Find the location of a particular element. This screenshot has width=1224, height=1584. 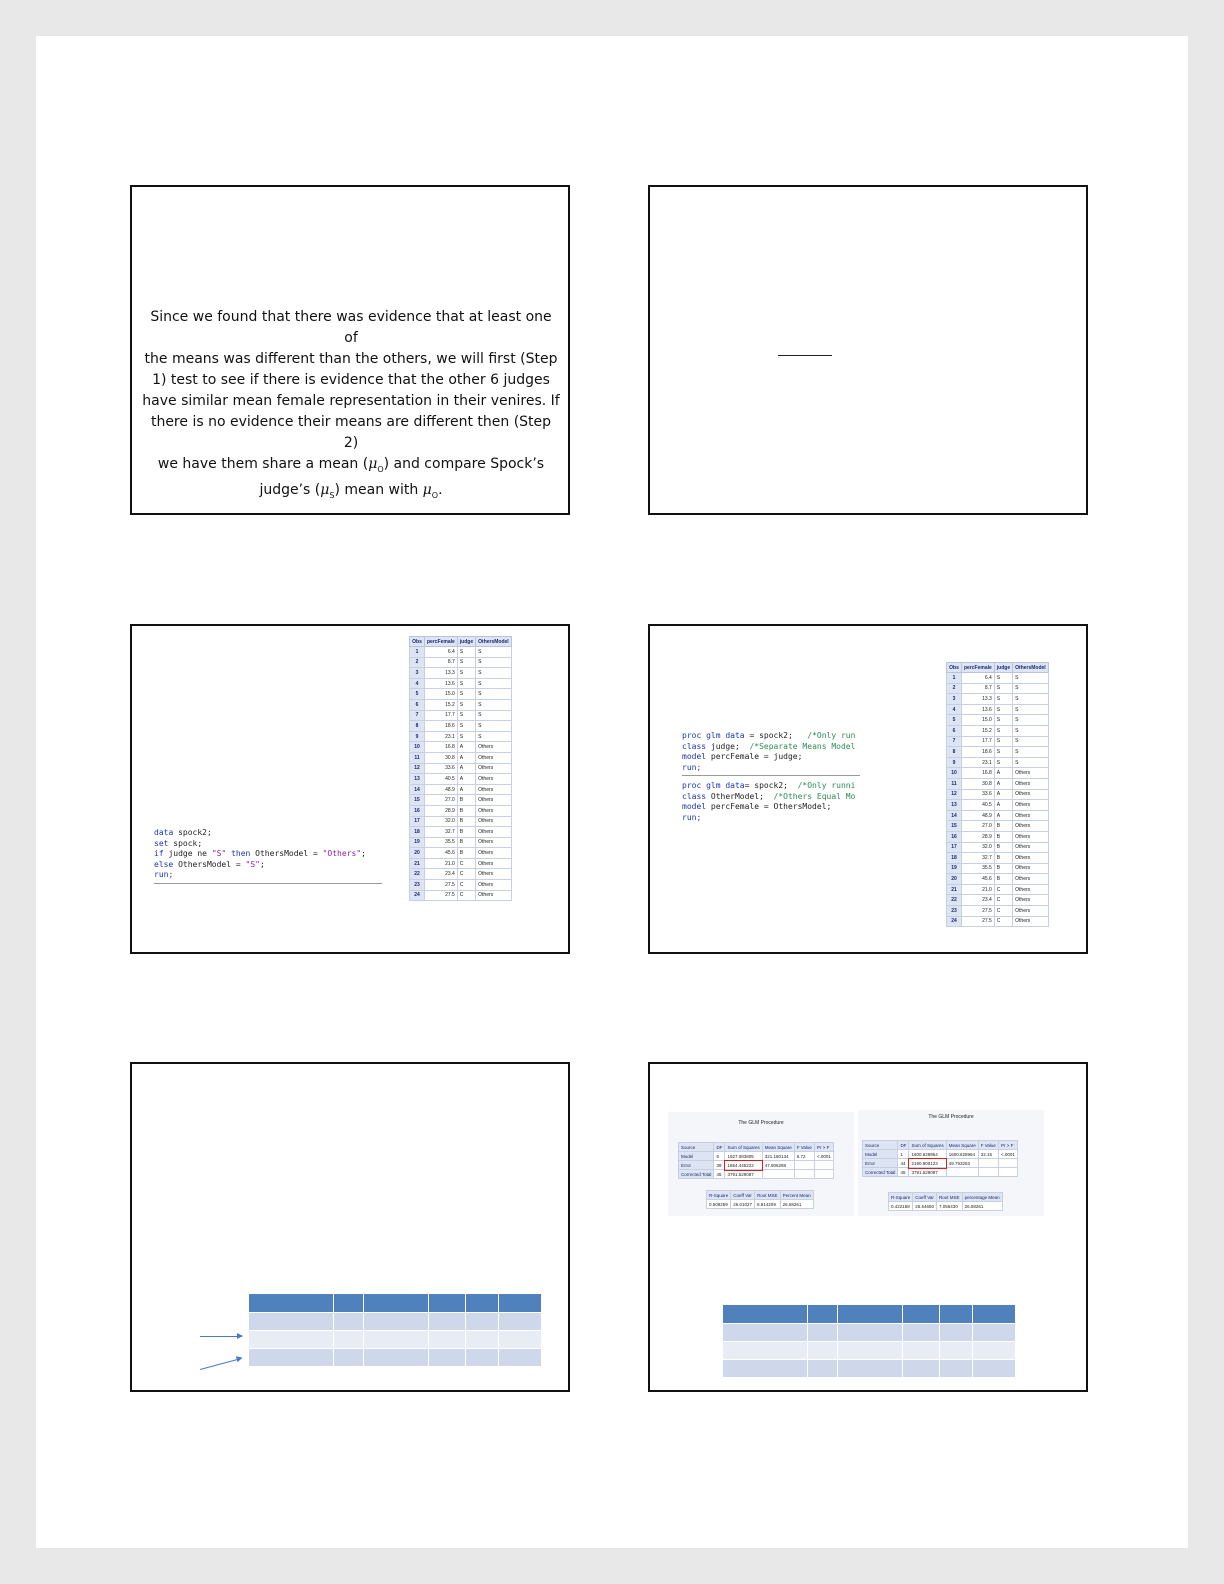

obs-cell: 23 is located at coordinates (417, 885).